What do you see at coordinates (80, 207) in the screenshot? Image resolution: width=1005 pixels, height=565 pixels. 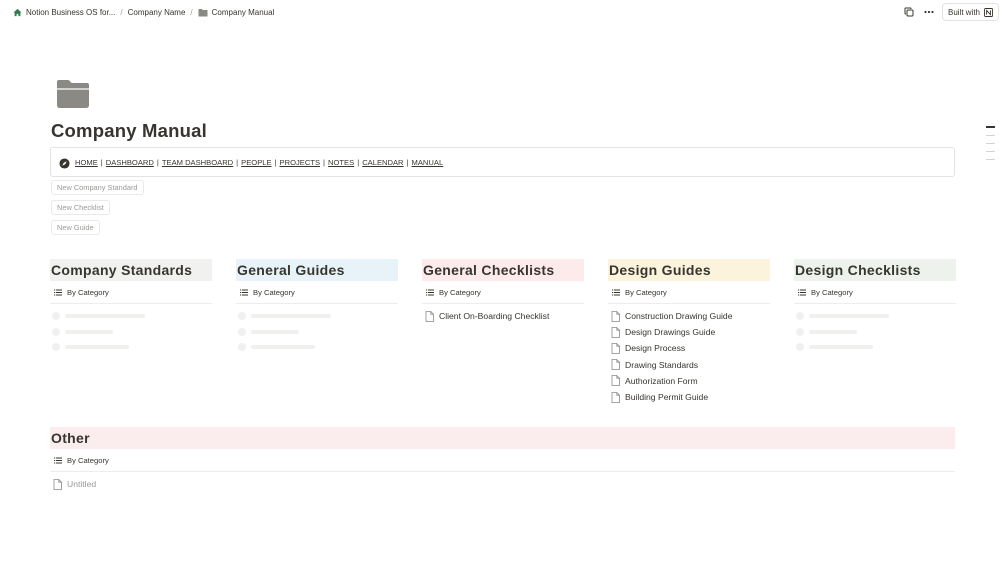 I see `new-checklist-button: New Checklist` at bounding box center [80, 207].